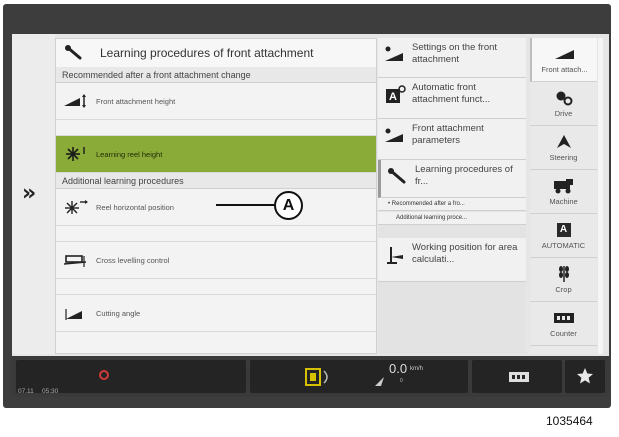  I want to click on speed-icon, so click(380, 383).